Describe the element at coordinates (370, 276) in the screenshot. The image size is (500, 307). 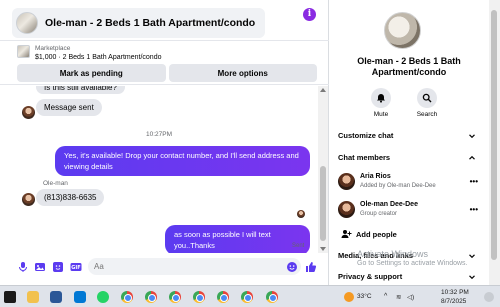
I see `privacy-support-label: Privacy & support` at that location.